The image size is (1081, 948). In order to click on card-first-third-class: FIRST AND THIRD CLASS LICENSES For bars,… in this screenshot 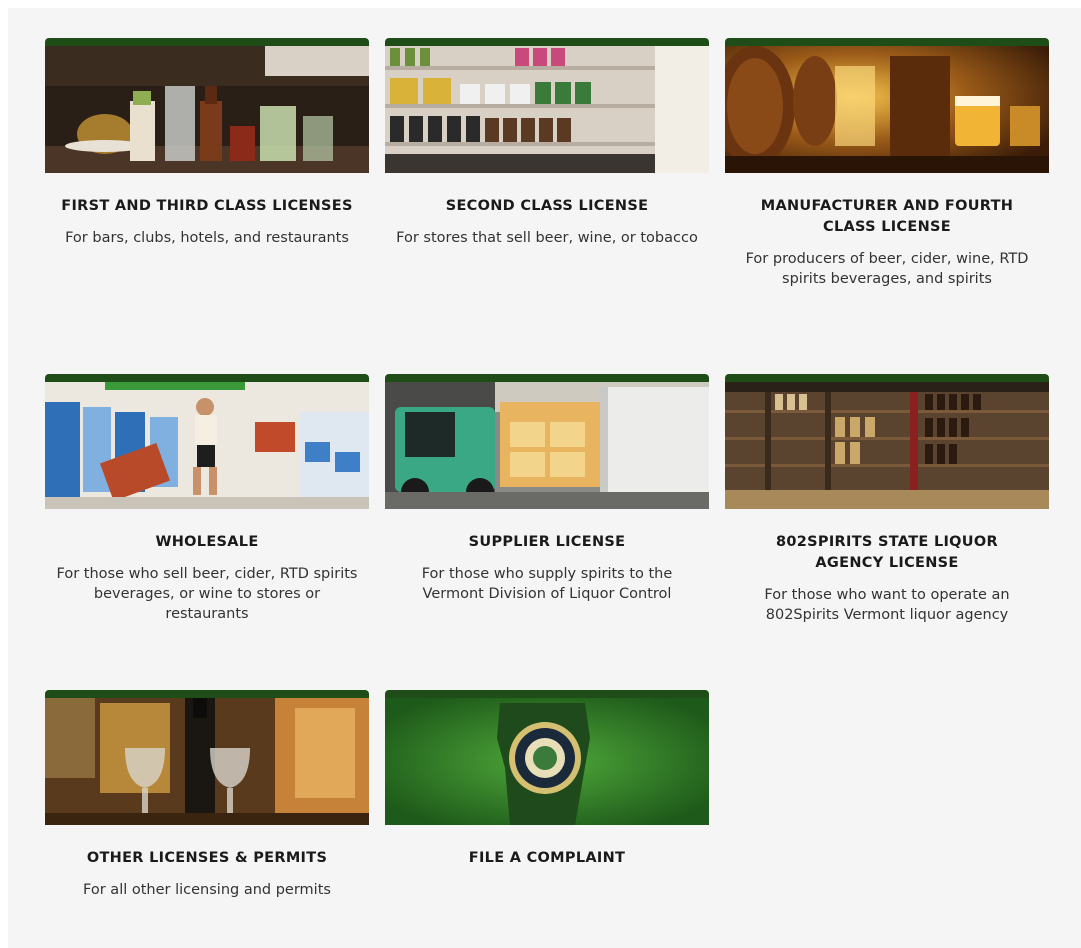, I will do `click(207, 143)`.